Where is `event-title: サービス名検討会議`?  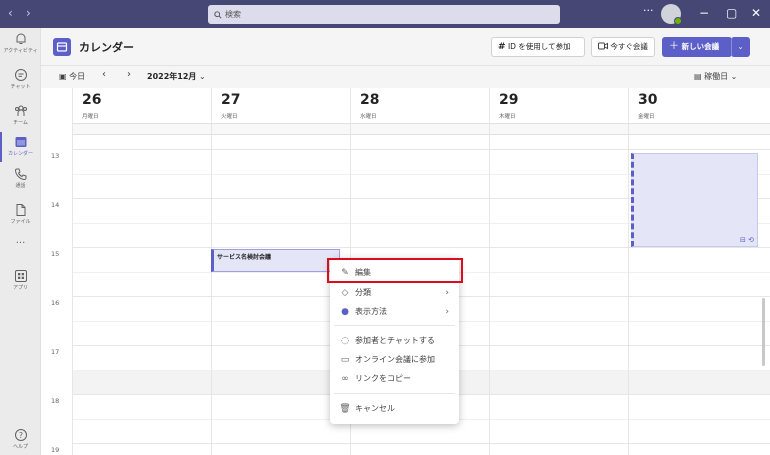 event-title: サービス名検討会議 is located at coordinates (244, 257).